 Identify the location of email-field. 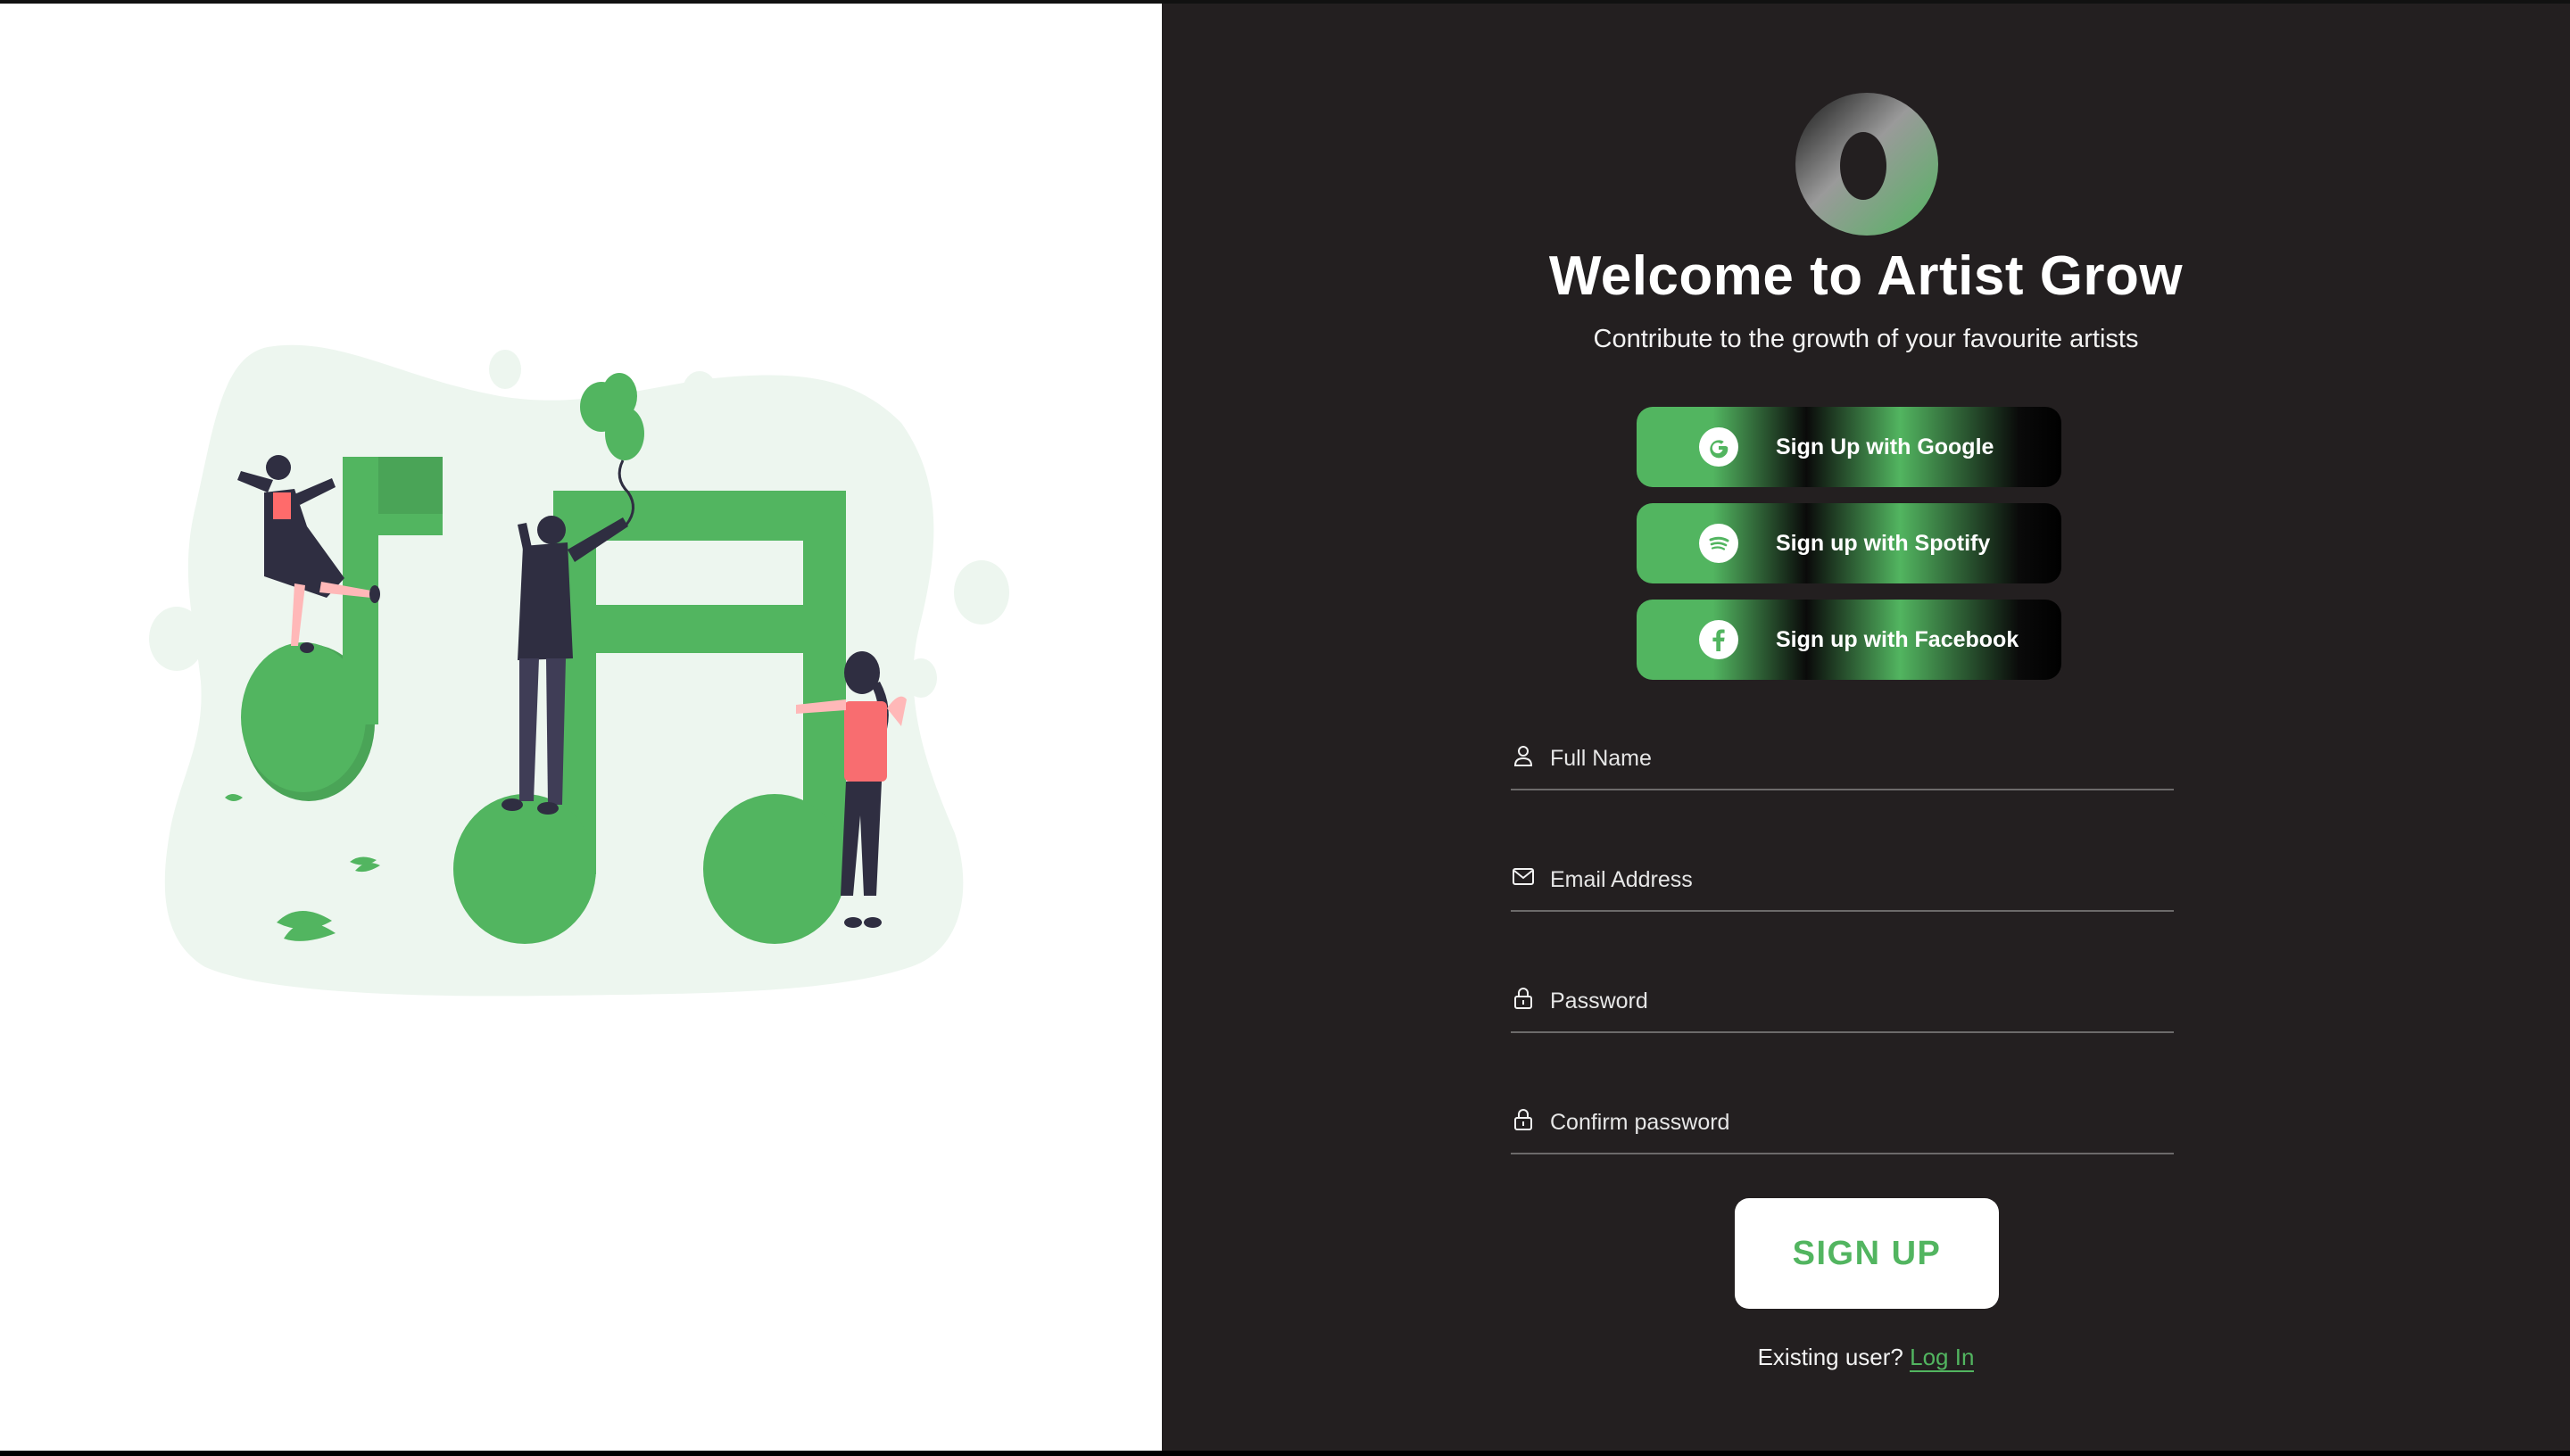
(1843, 885).